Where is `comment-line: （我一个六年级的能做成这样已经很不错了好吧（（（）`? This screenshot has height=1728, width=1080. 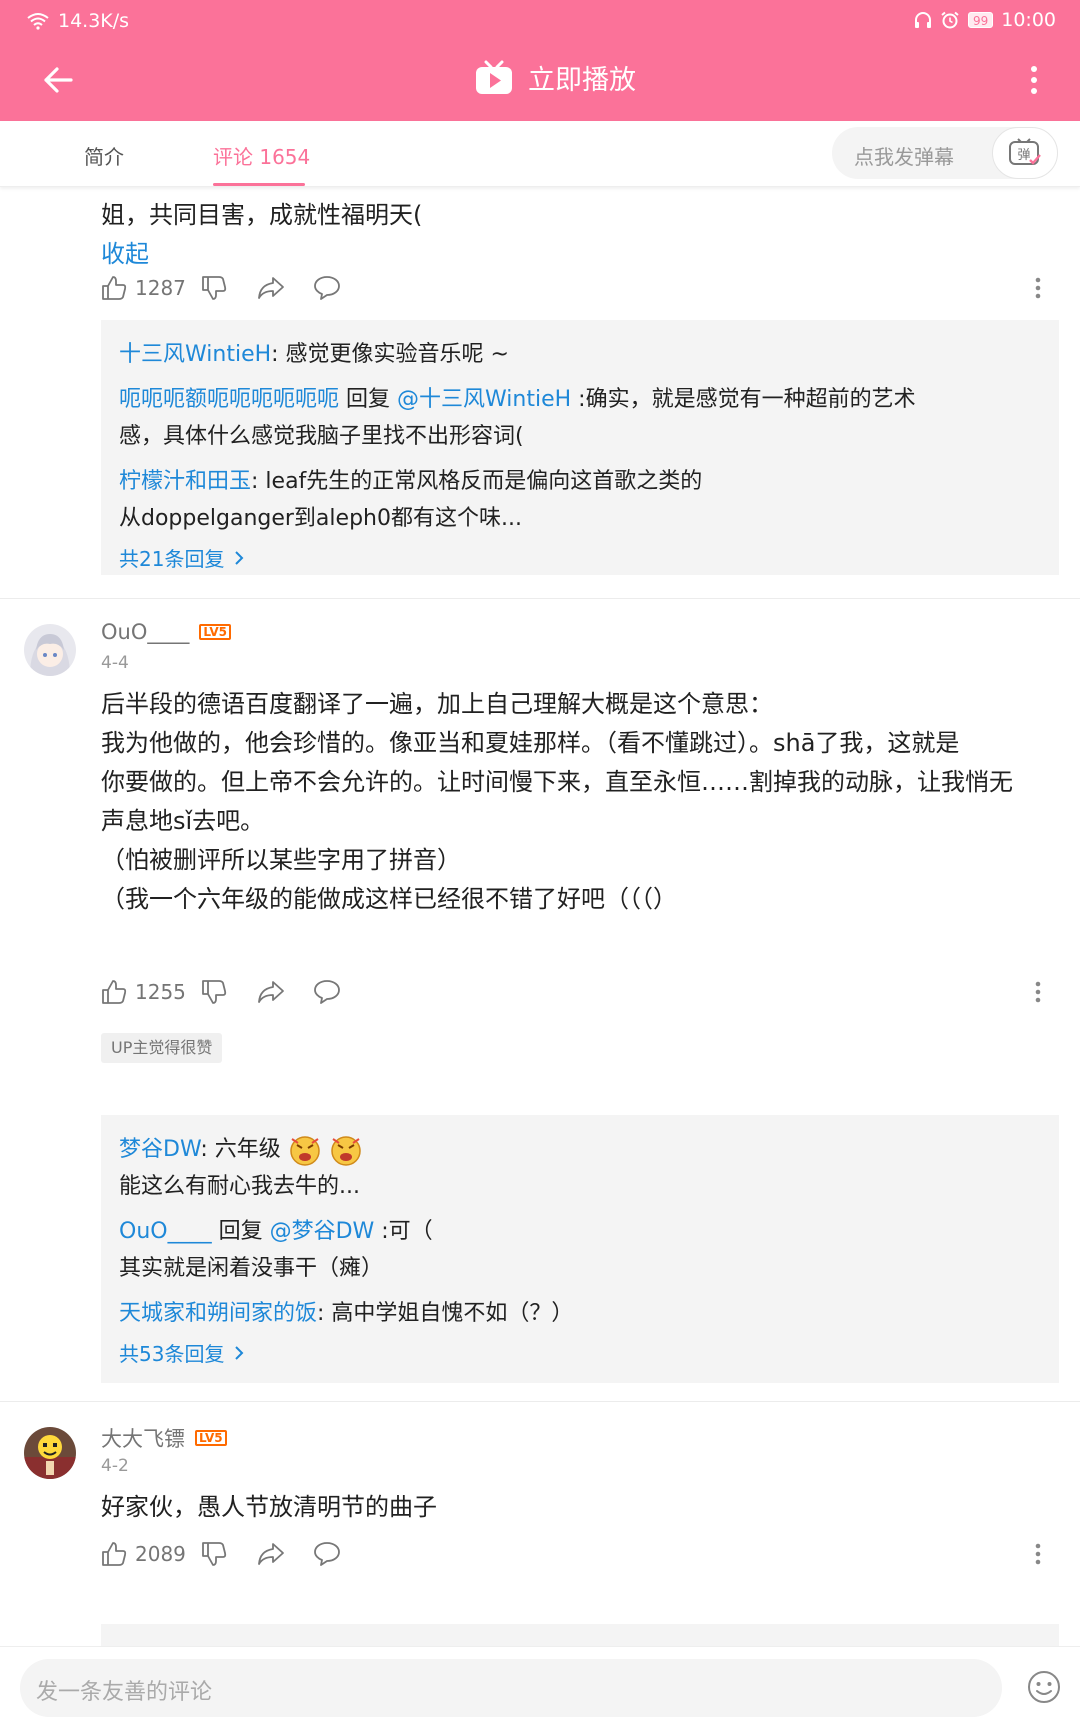
comment-line: （我一个六年级的能做成这样已经很不错了好吧（（（） is located at coordinates (389, 899).